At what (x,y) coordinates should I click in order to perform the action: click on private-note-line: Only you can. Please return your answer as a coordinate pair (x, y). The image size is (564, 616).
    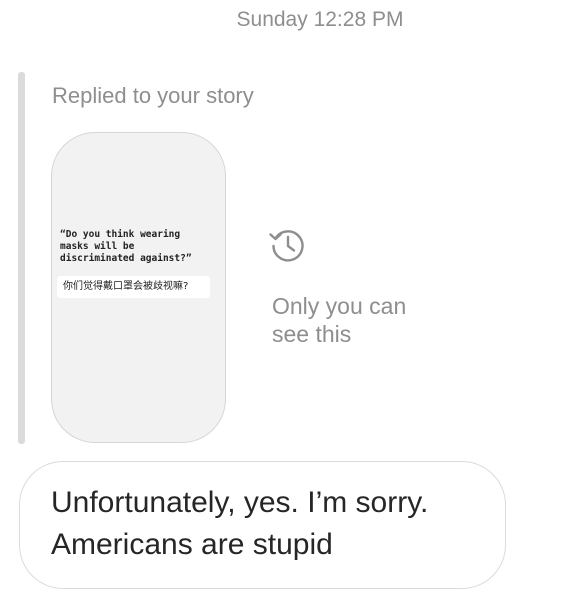
    Looking at the image, I should click on (339, 306).